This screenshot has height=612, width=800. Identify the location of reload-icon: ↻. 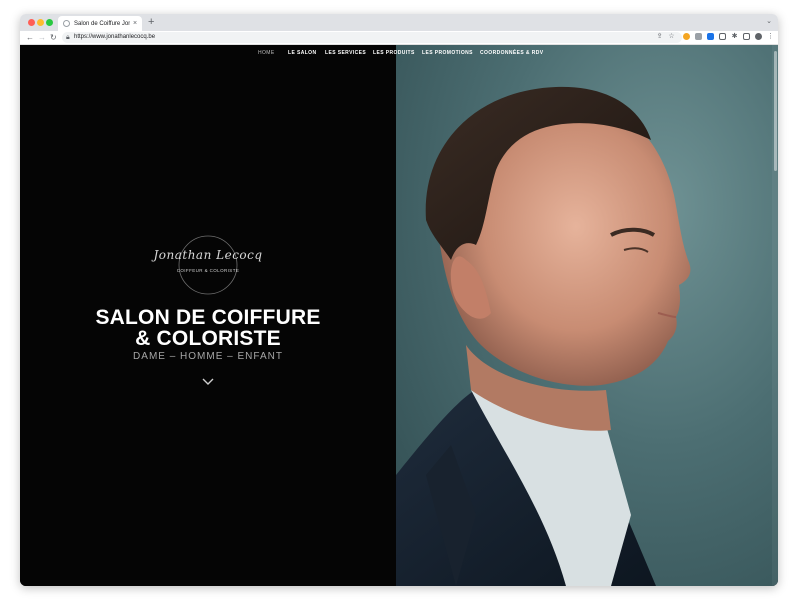
(53, 37).